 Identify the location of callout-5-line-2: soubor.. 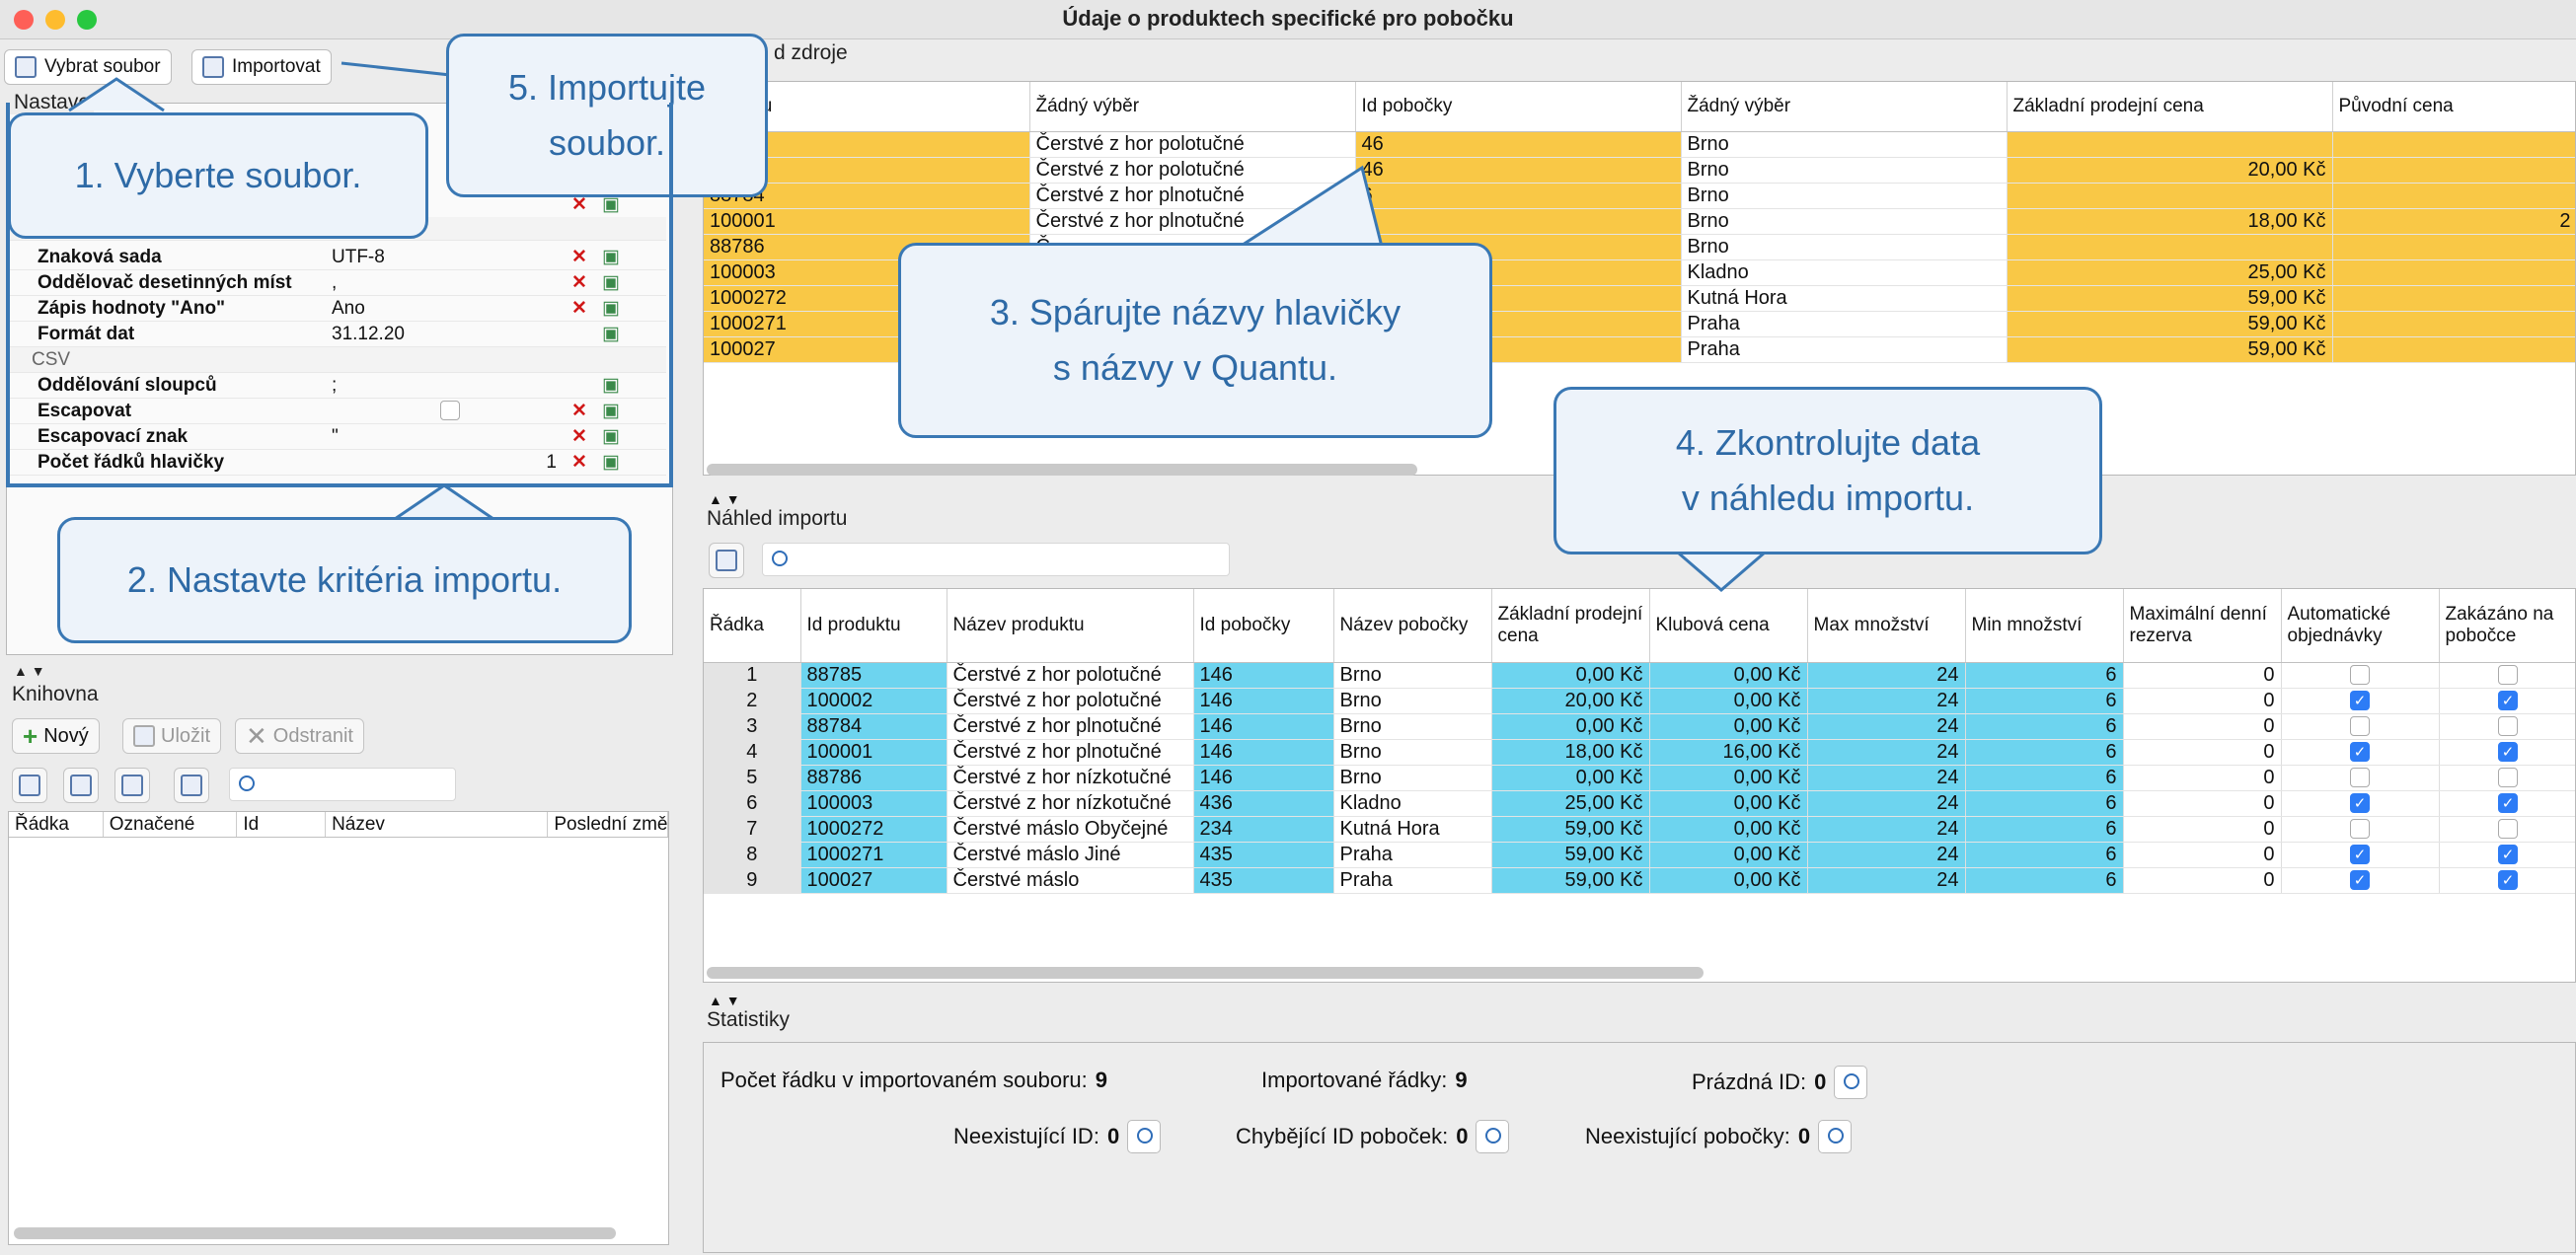
(607, 142).